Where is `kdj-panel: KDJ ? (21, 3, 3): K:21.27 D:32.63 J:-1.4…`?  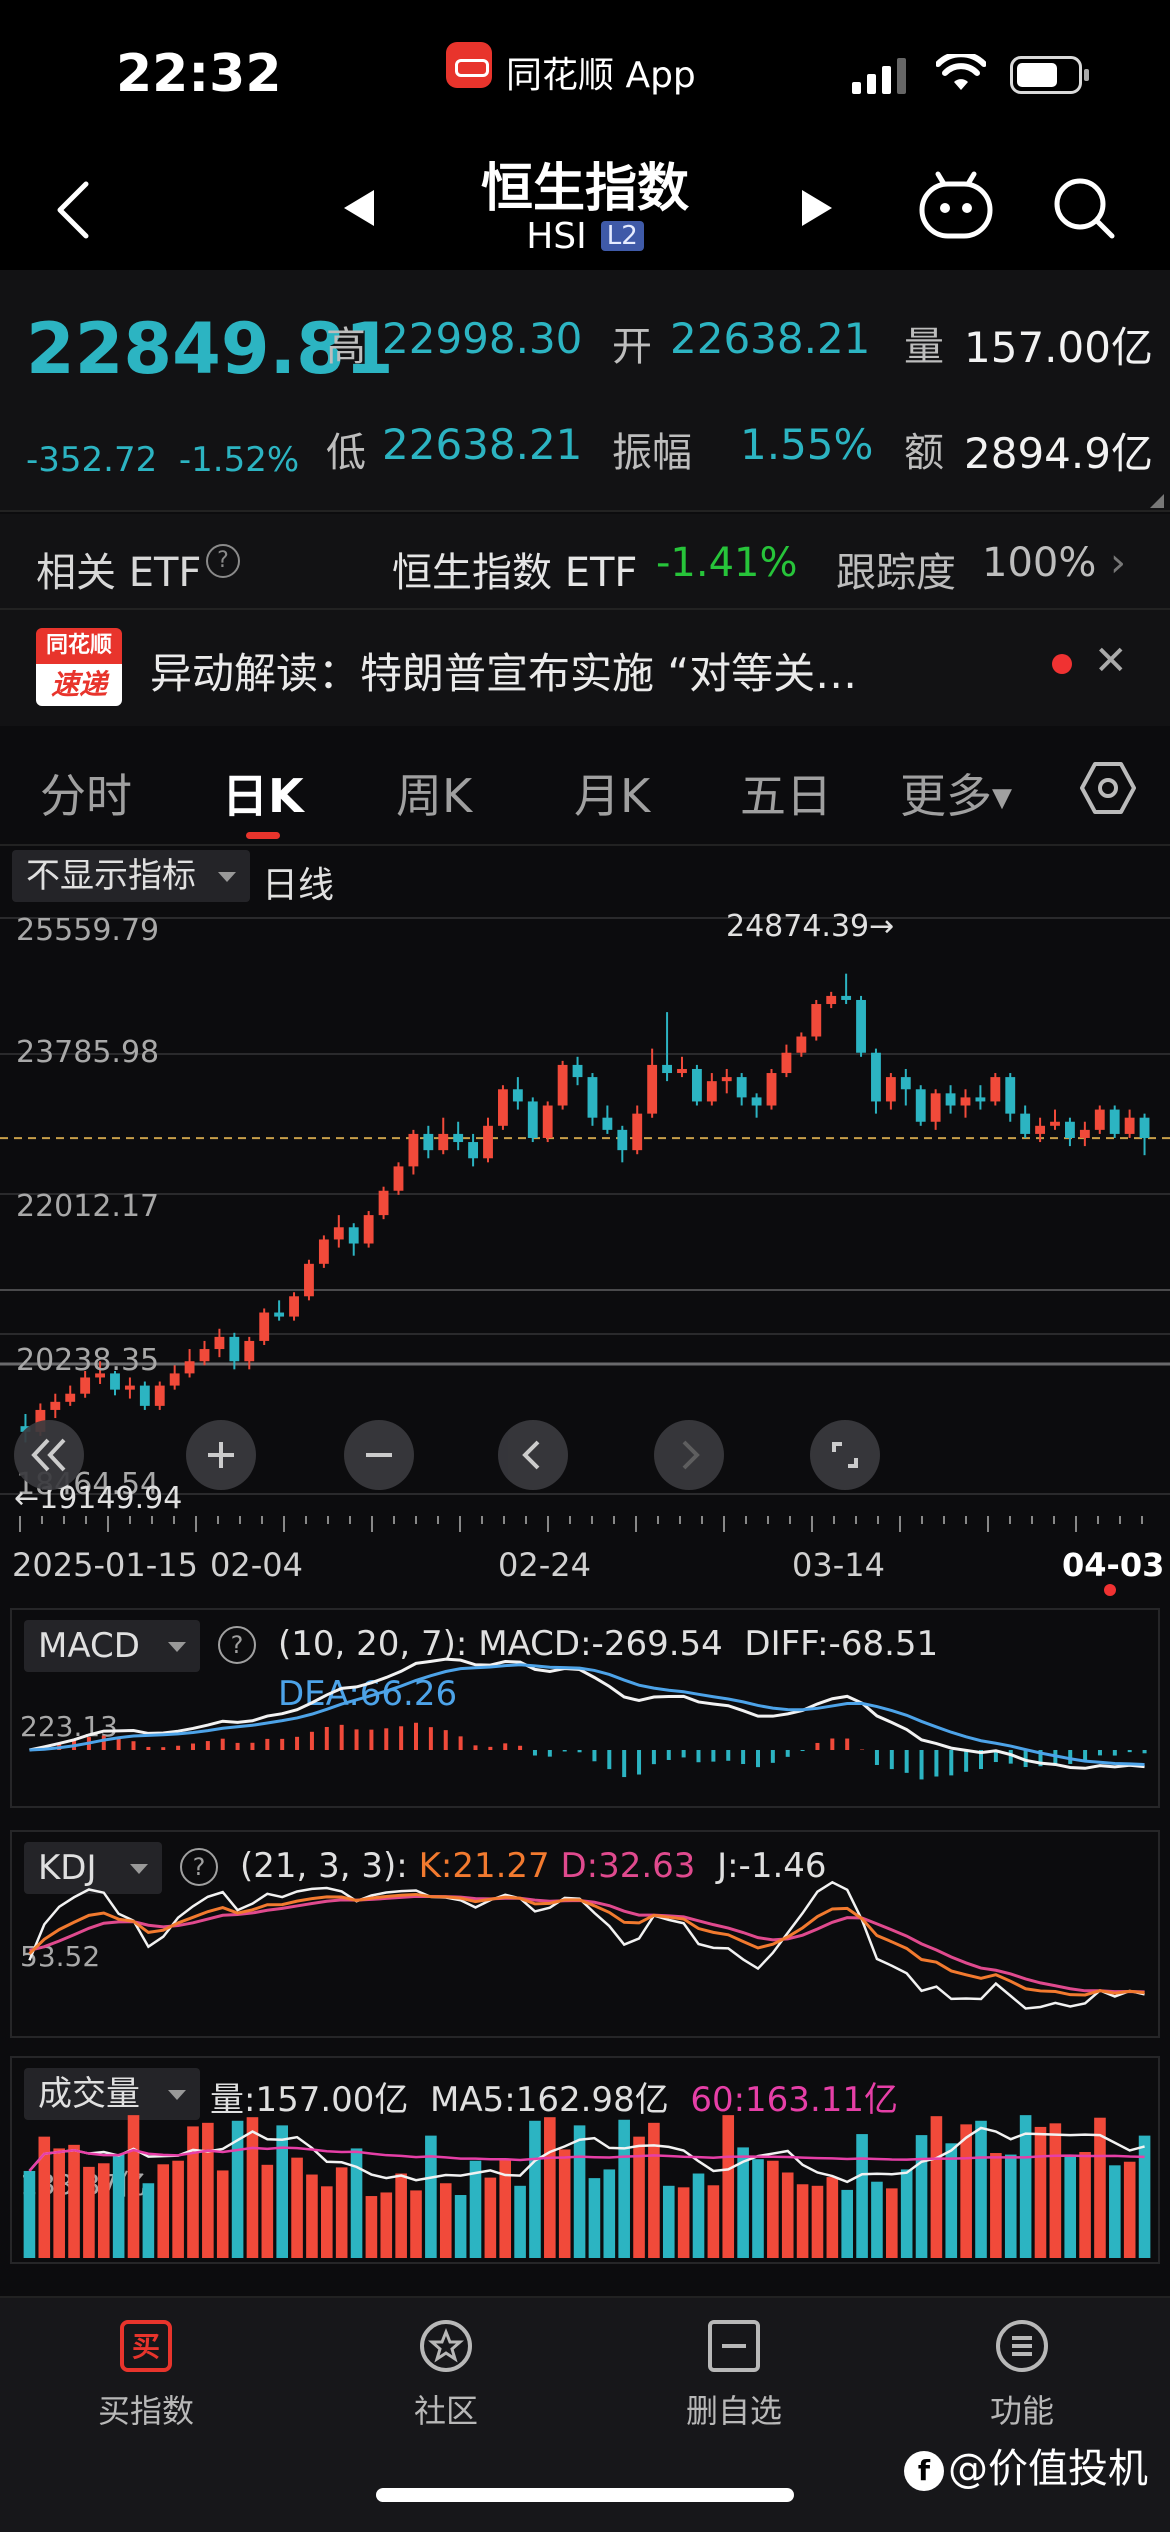
kdj-panel: KDJ ? (21, 3, 3): K:21.27 D:32.63 J:-1.4… is located at coordinates (585, 1934).